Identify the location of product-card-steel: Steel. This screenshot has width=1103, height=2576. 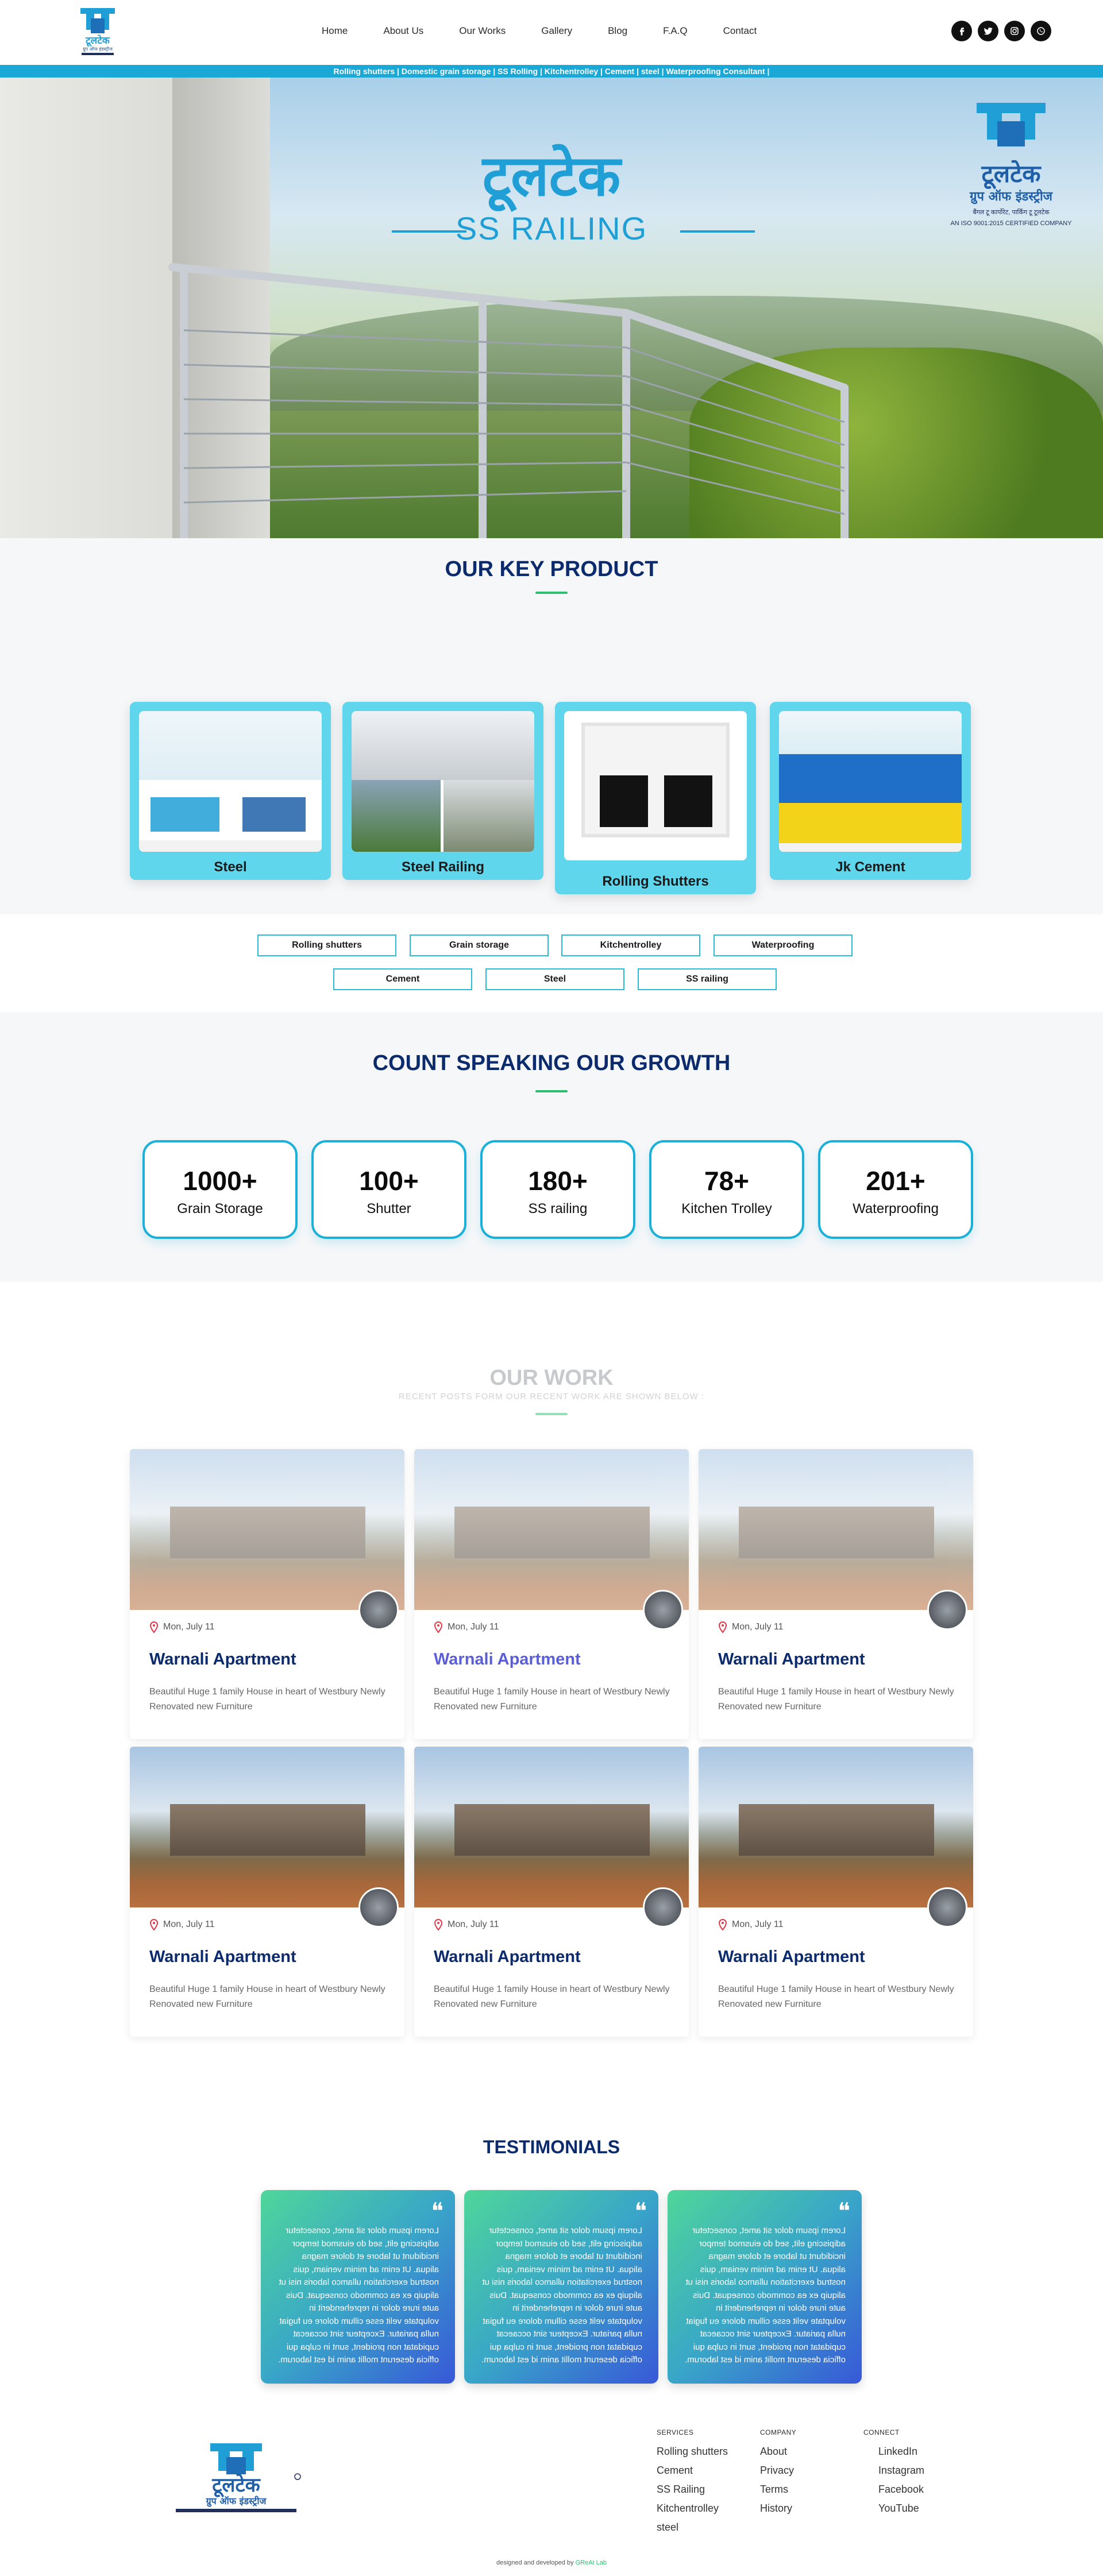
(230, 791).